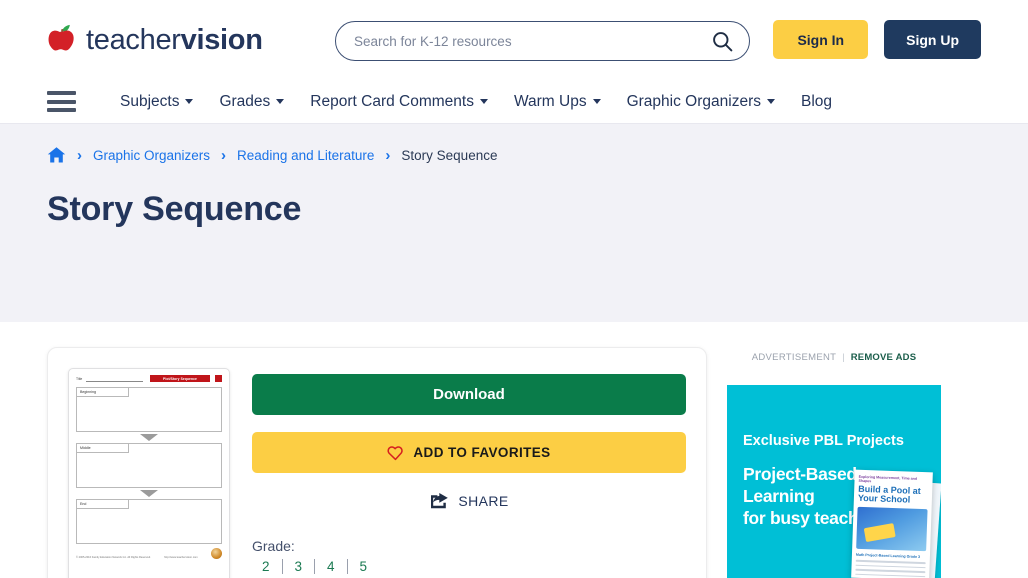 Image resolution: width=1028 pixels, height=578 pixels. I want to click on breadcrumb-item-graphic-organizers: Graphic Organizers, so click(151, 155).